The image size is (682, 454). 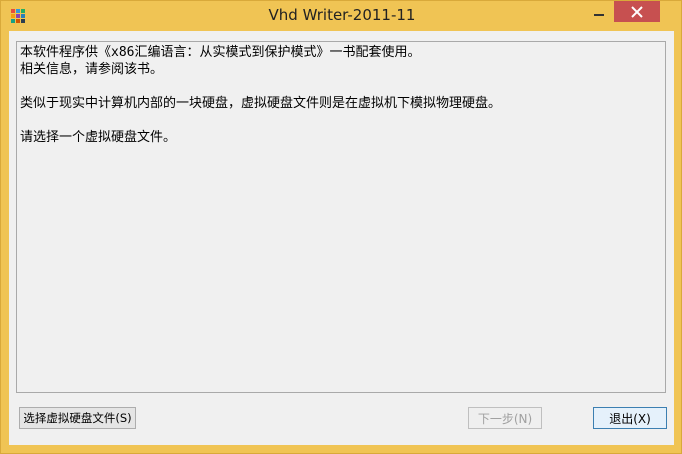 I want to click on minimize-icon, so click(x=599, y=14).